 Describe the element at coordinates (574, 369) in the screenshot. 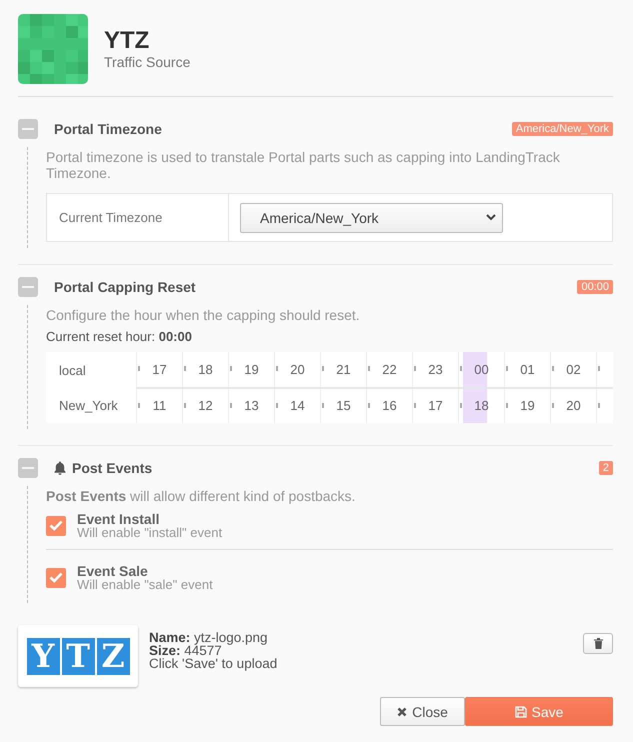

I see `hour-cell: 02` at that location.